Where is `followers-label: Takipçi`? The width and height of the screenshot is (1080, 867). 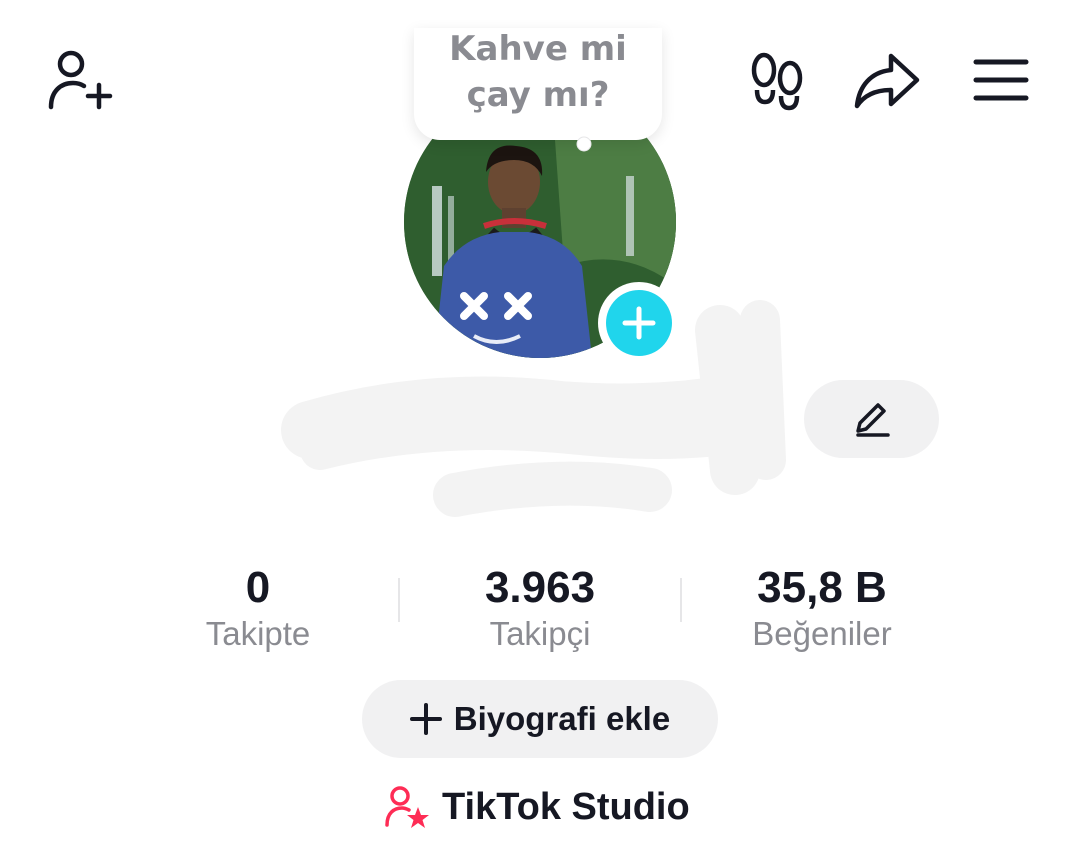
followers-label: Takipçi is located at coordinates (540, 633).